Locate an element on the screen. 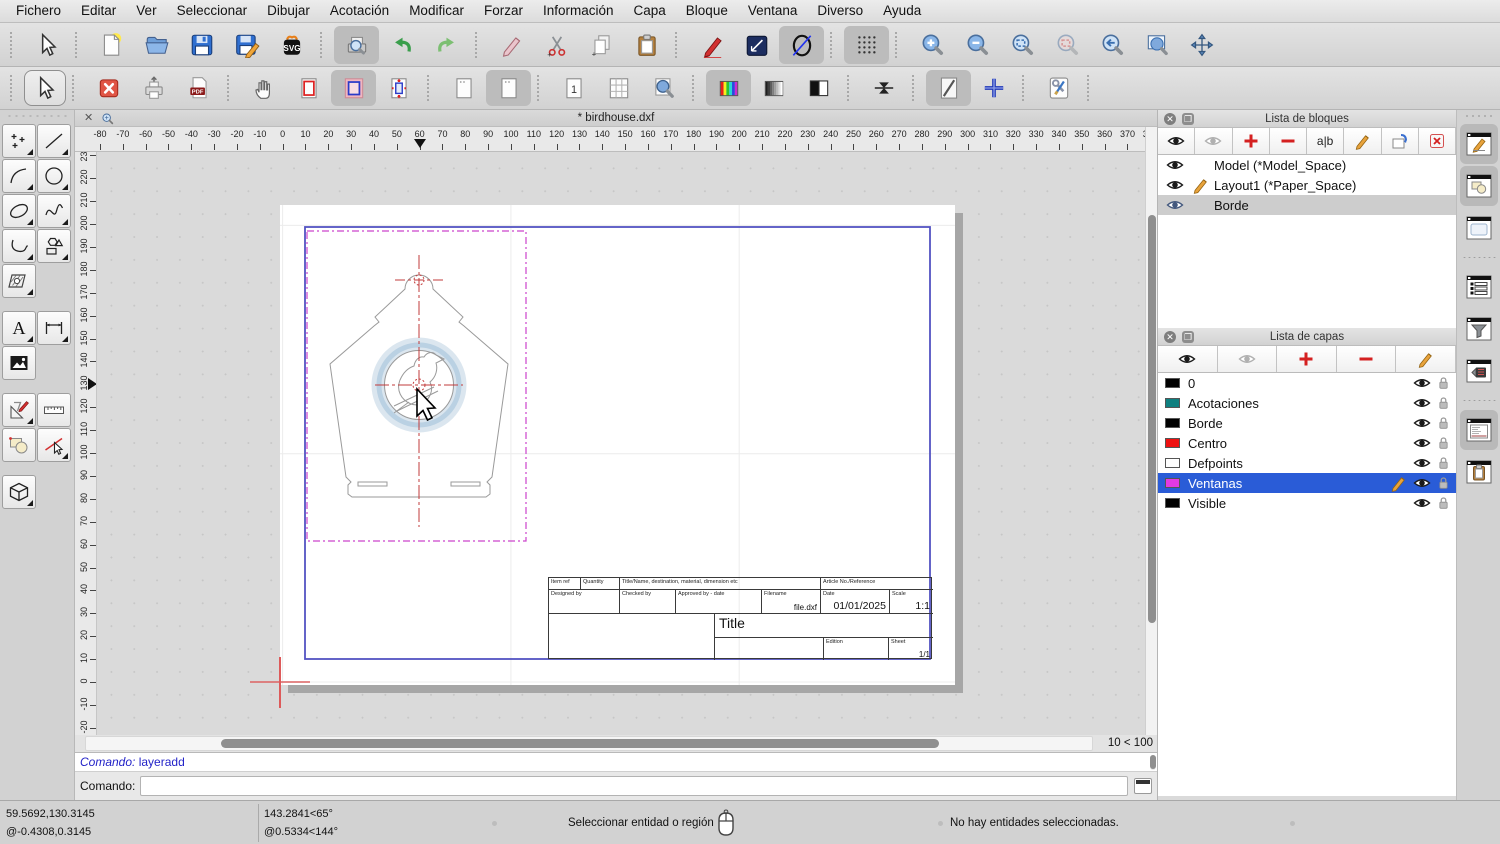 Image resolution: width=1500 pixels, height=844 pixels. settings-tools-button is located at coordinates (1058, 88).